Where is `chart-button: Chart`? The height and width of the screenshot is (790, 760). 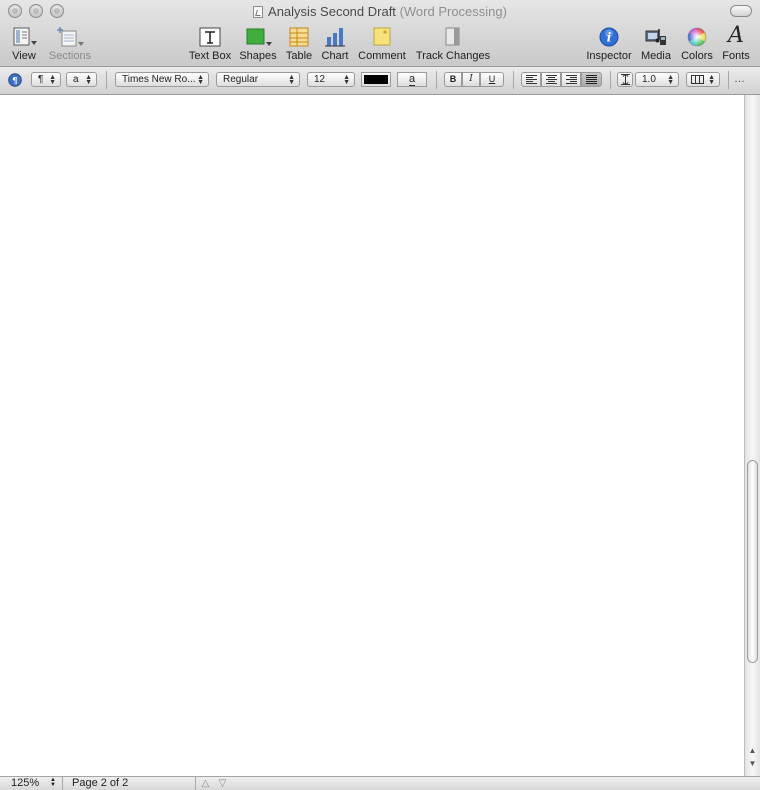
chart-button: Chart is located at coordinates (335, 44).